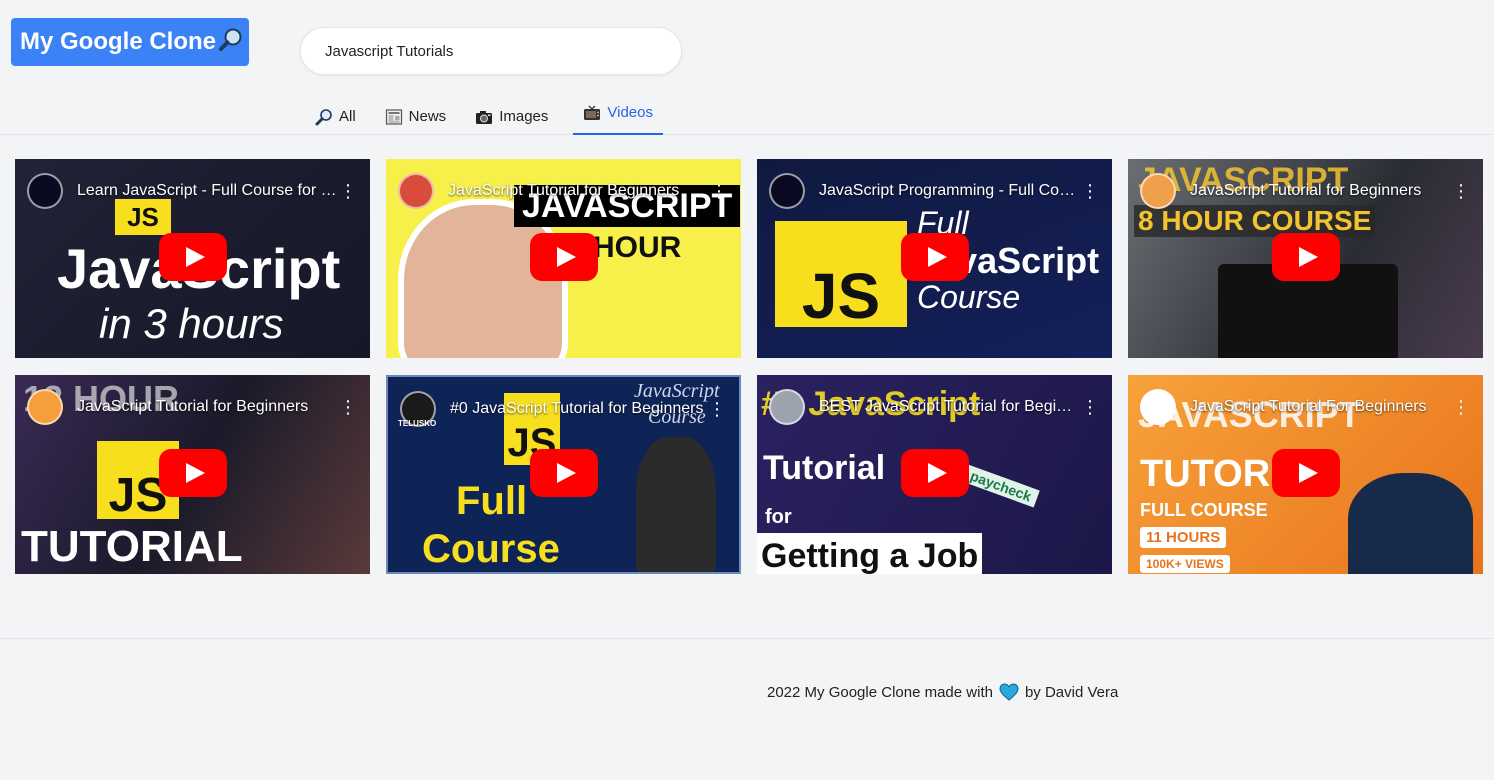 Image resolution: width=1494 pixels, height=780 pixels. I want to click on thumbnail-text: paycheck, so click(1001, 486).